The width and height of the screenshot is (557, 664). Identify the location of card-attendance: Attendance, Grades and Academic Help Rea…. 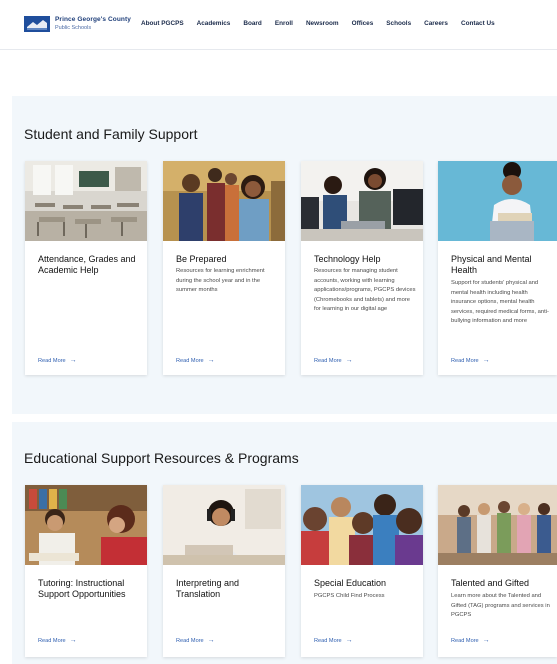
(86, 268).